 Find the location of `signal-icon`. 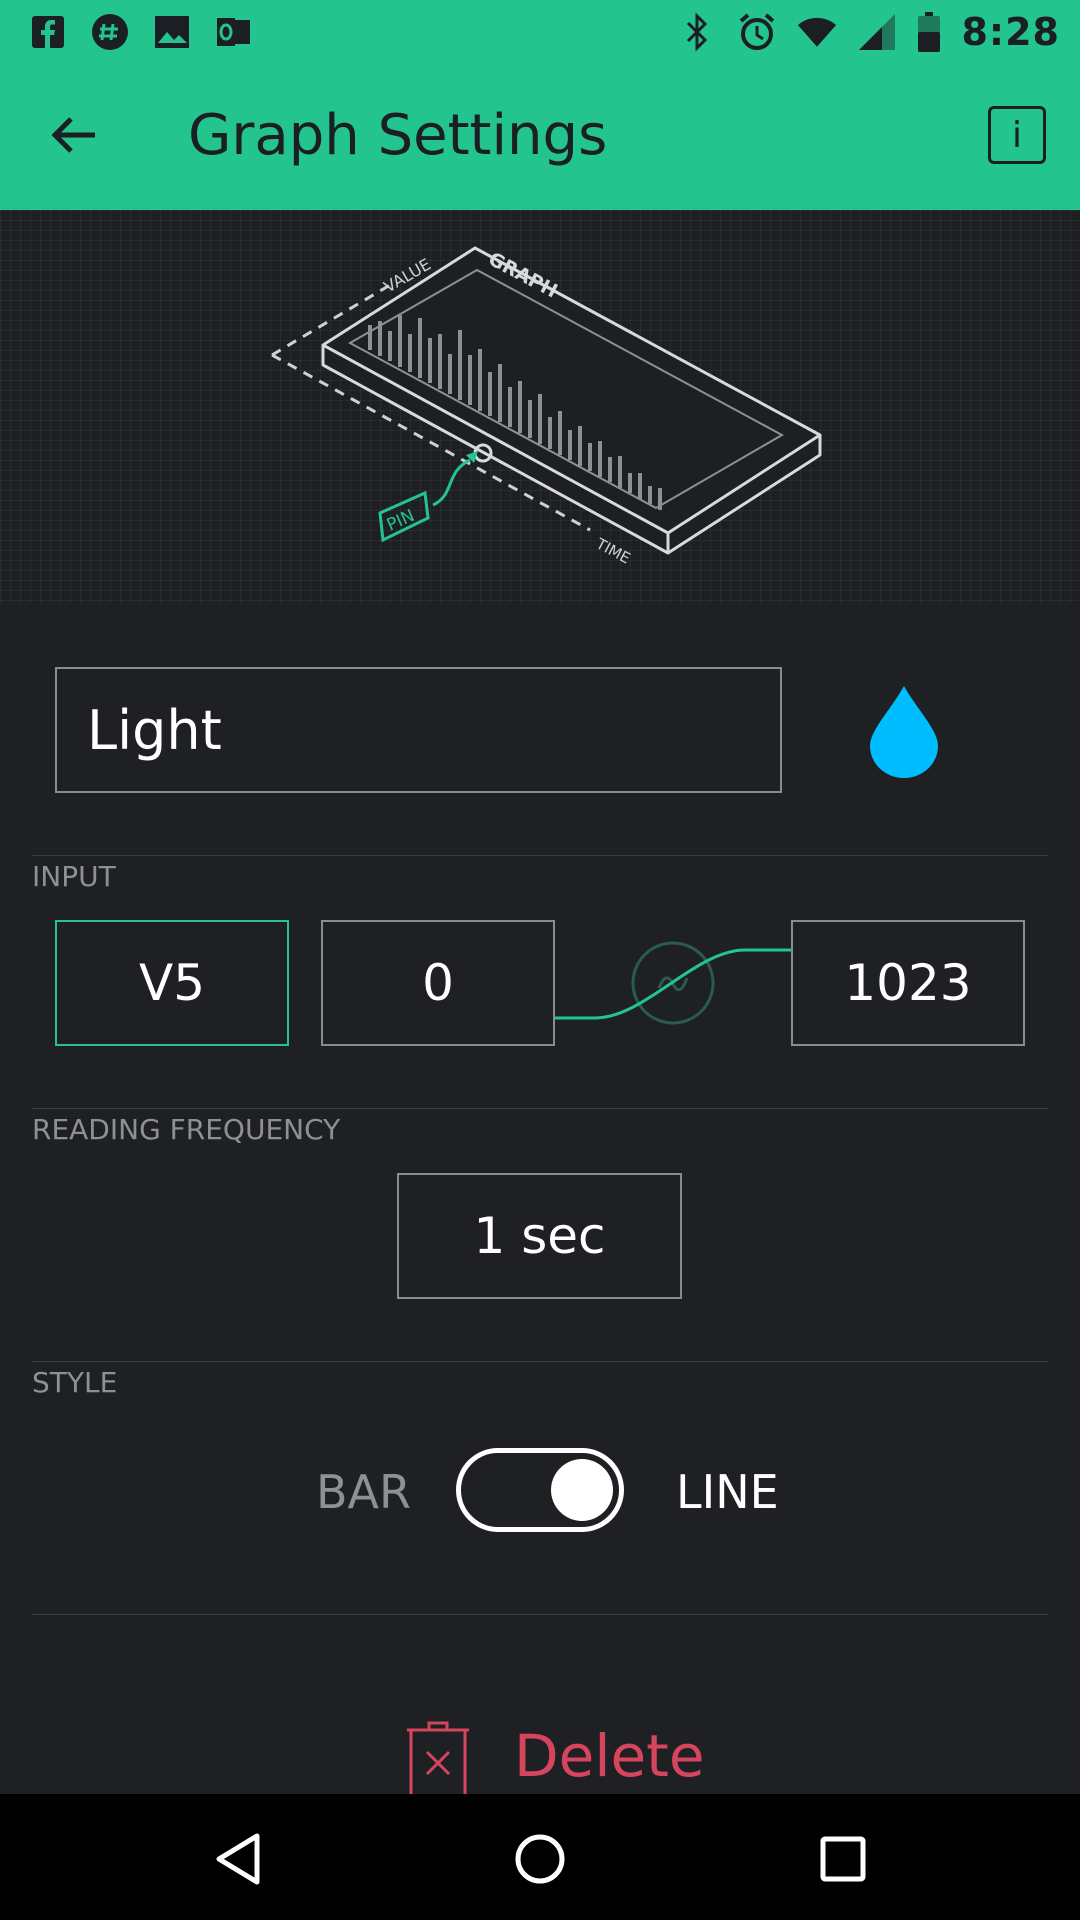

signal-icon is located at coordinates (877, 32).